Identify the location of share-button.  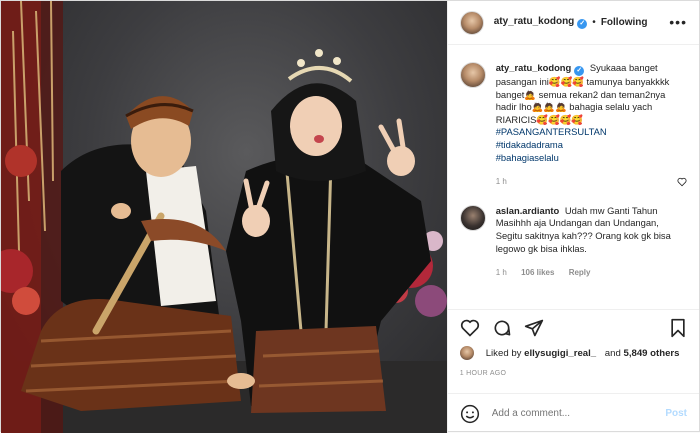
(534, 328).